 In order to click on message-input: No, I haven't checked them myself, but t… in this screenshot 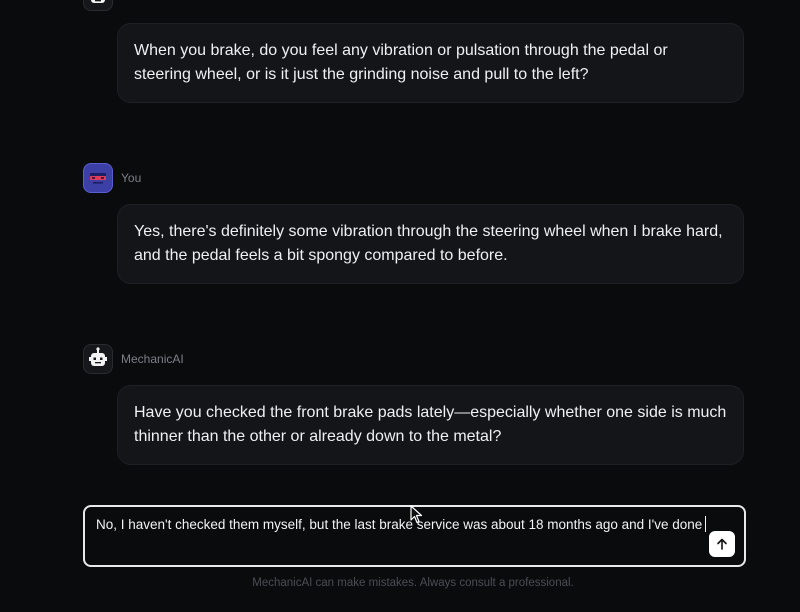, I will do `click(401, 524)`.